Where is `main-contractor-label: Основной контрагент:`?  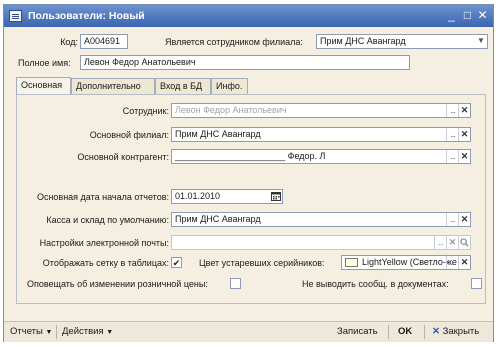
main-contractor-label: Основной контрагент: is located at coordinates (123, 157).